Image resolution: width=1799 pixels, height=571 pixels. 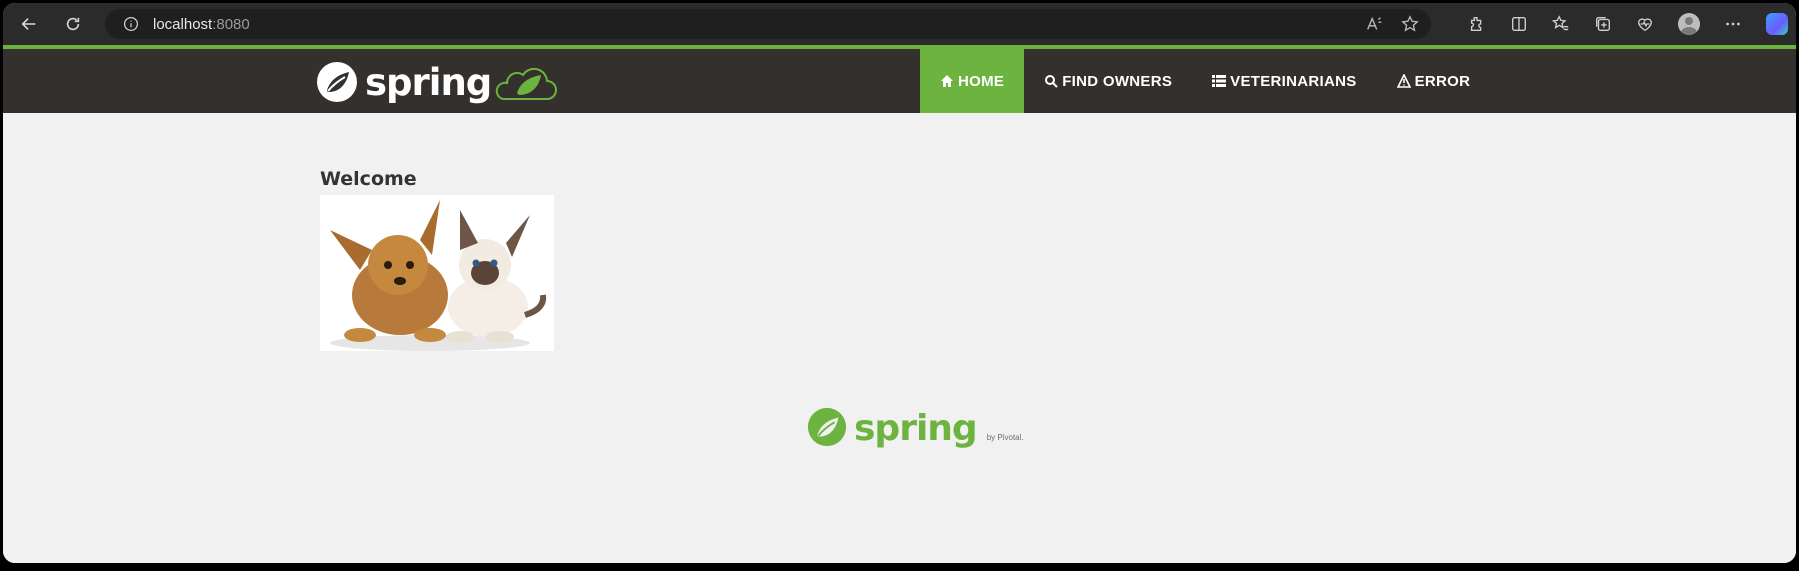 I want to click on copilot-icon, so click(x=1777, y=24).